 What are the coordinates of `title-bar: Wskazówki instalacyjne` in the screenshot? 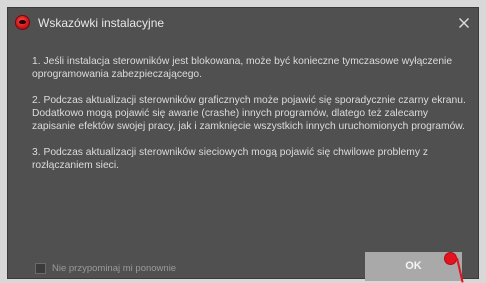 It's located at (243, 23).